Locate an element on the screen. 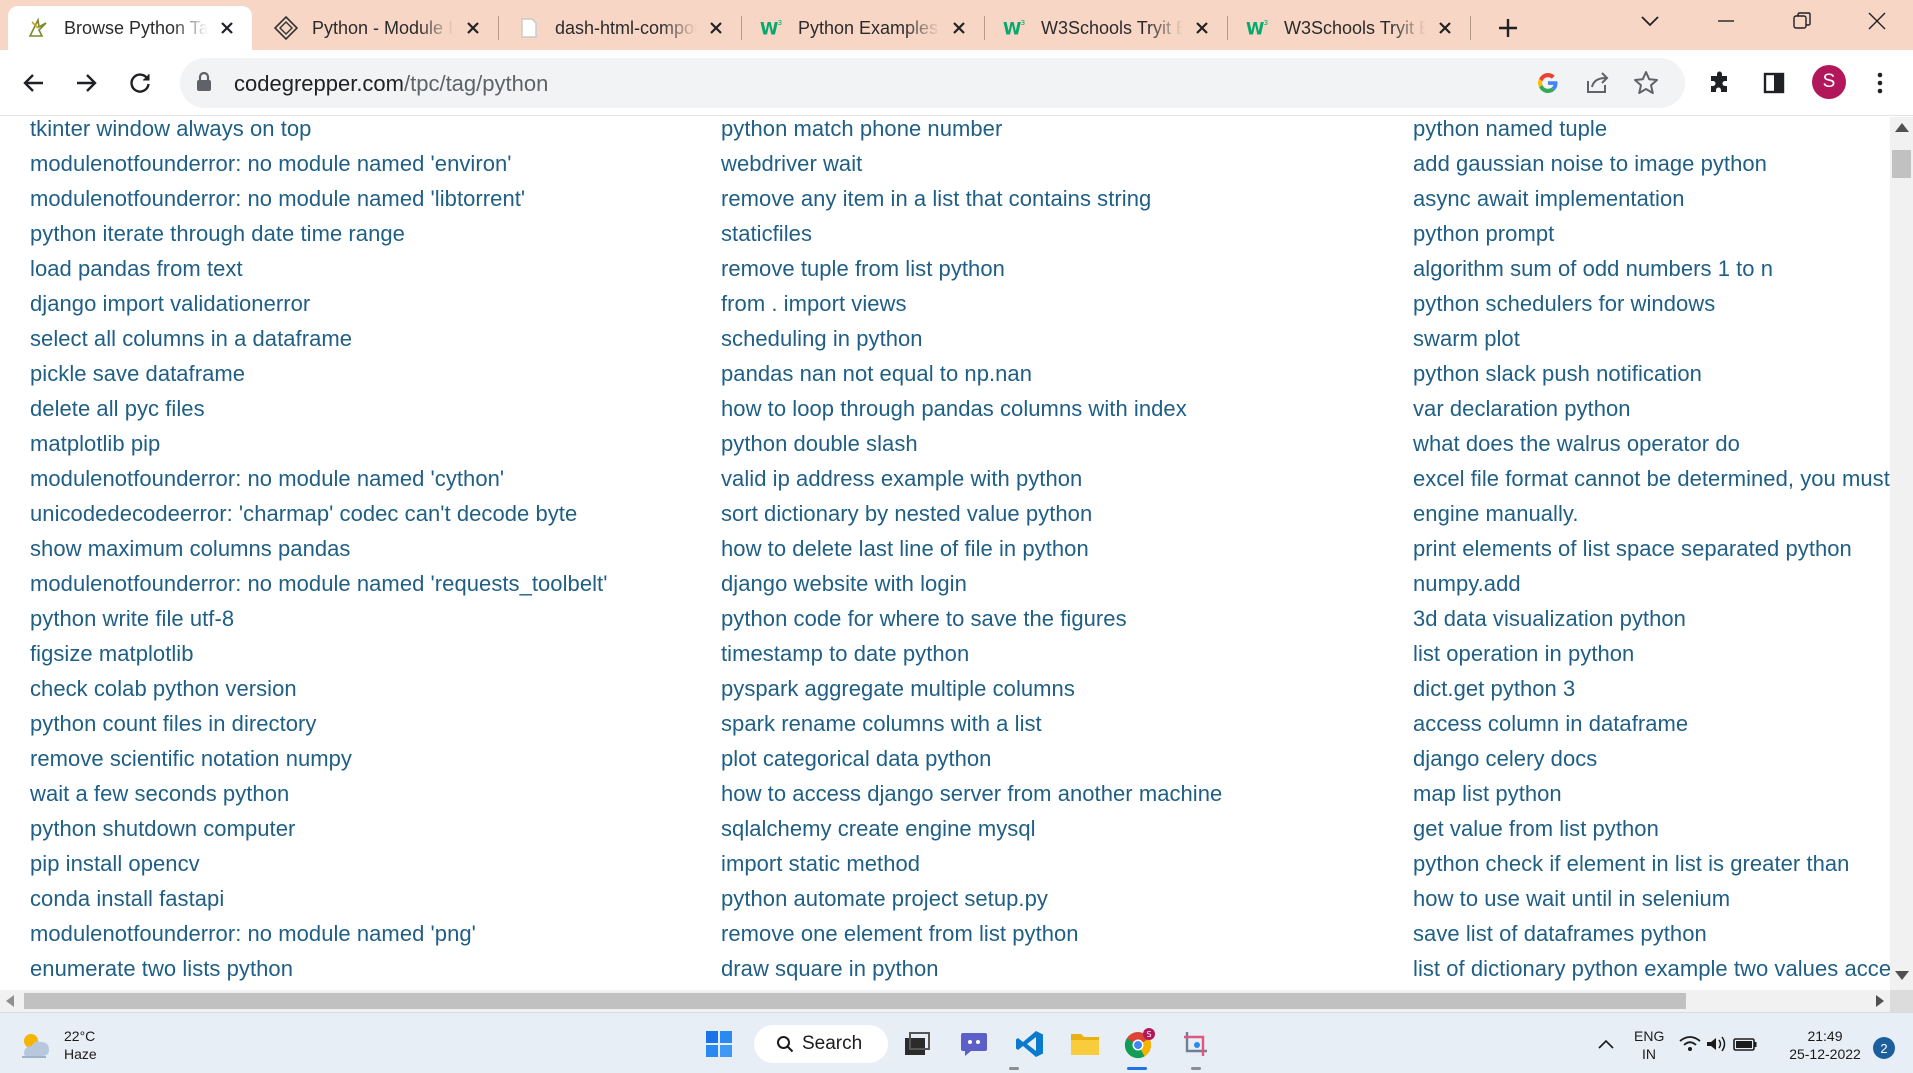 The image size is (1913, 1073). tag-link: algorithm sum of odd numbers 1 to n is located at coordinates (1651, 274).